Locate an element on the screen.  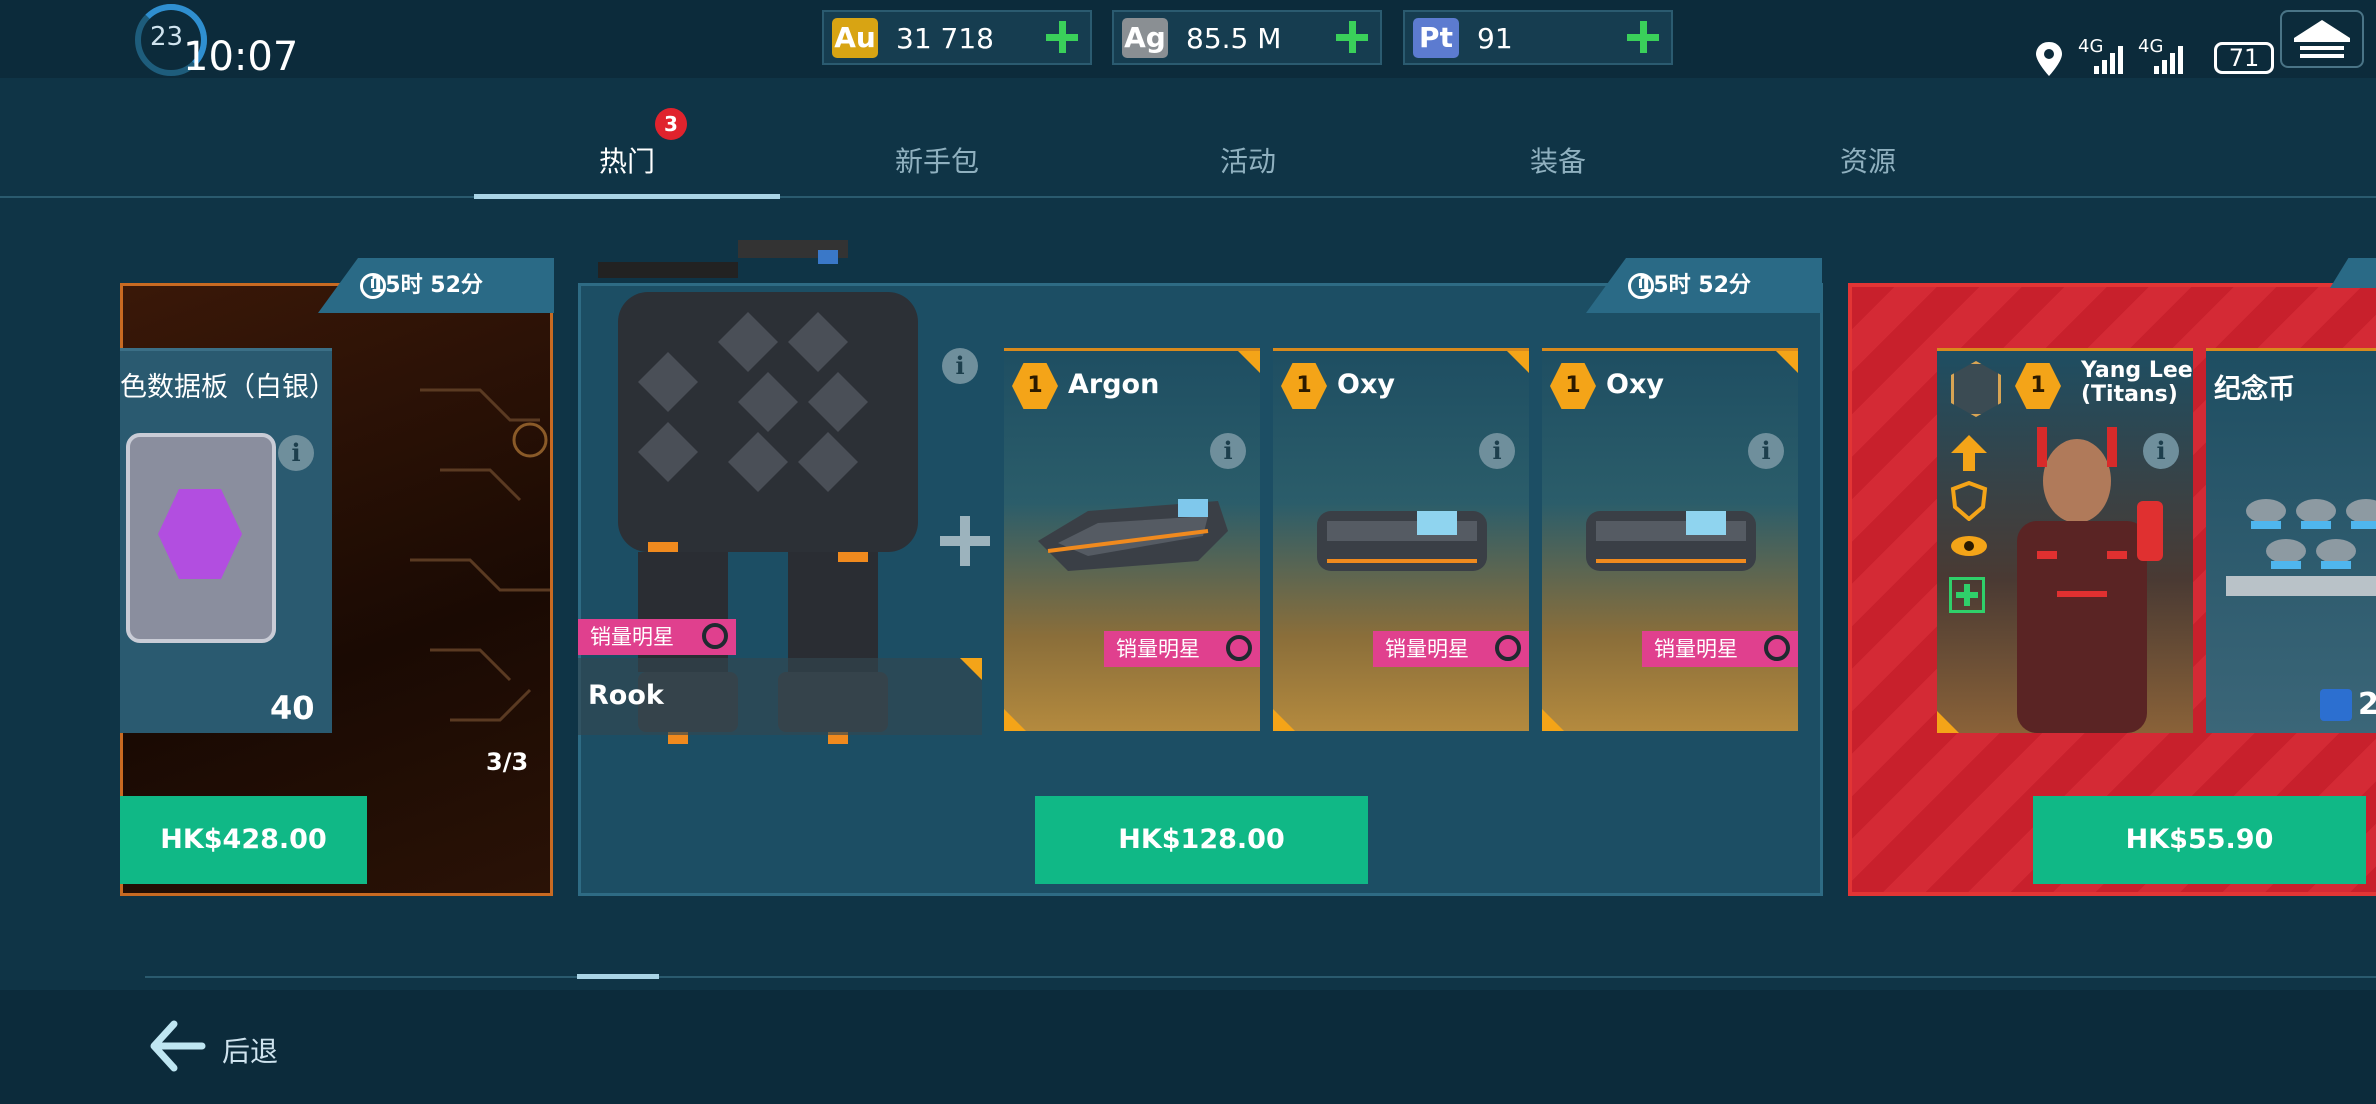
robot-tag-text: 销量明星 is located at coordinates (632, 637).